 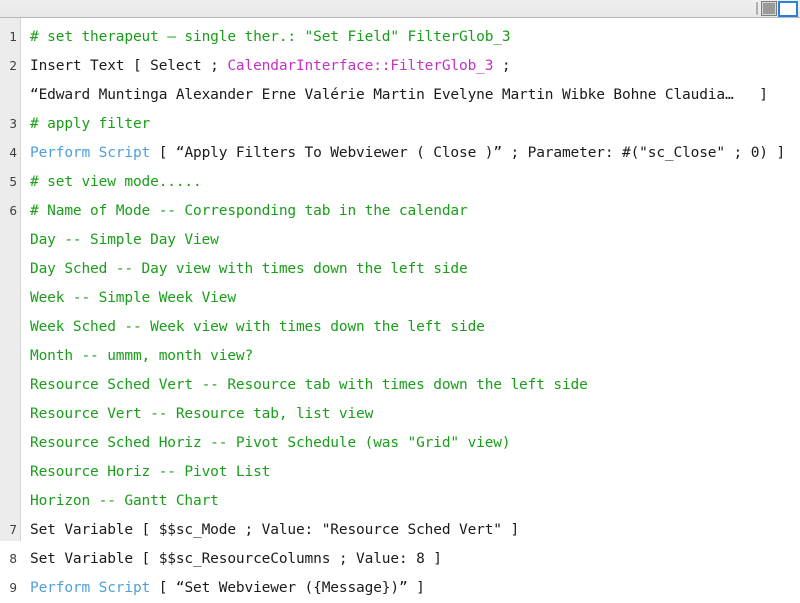 I want to click on comment-text: Horizon -- Gantt Chart, so click(x=124, y=501).